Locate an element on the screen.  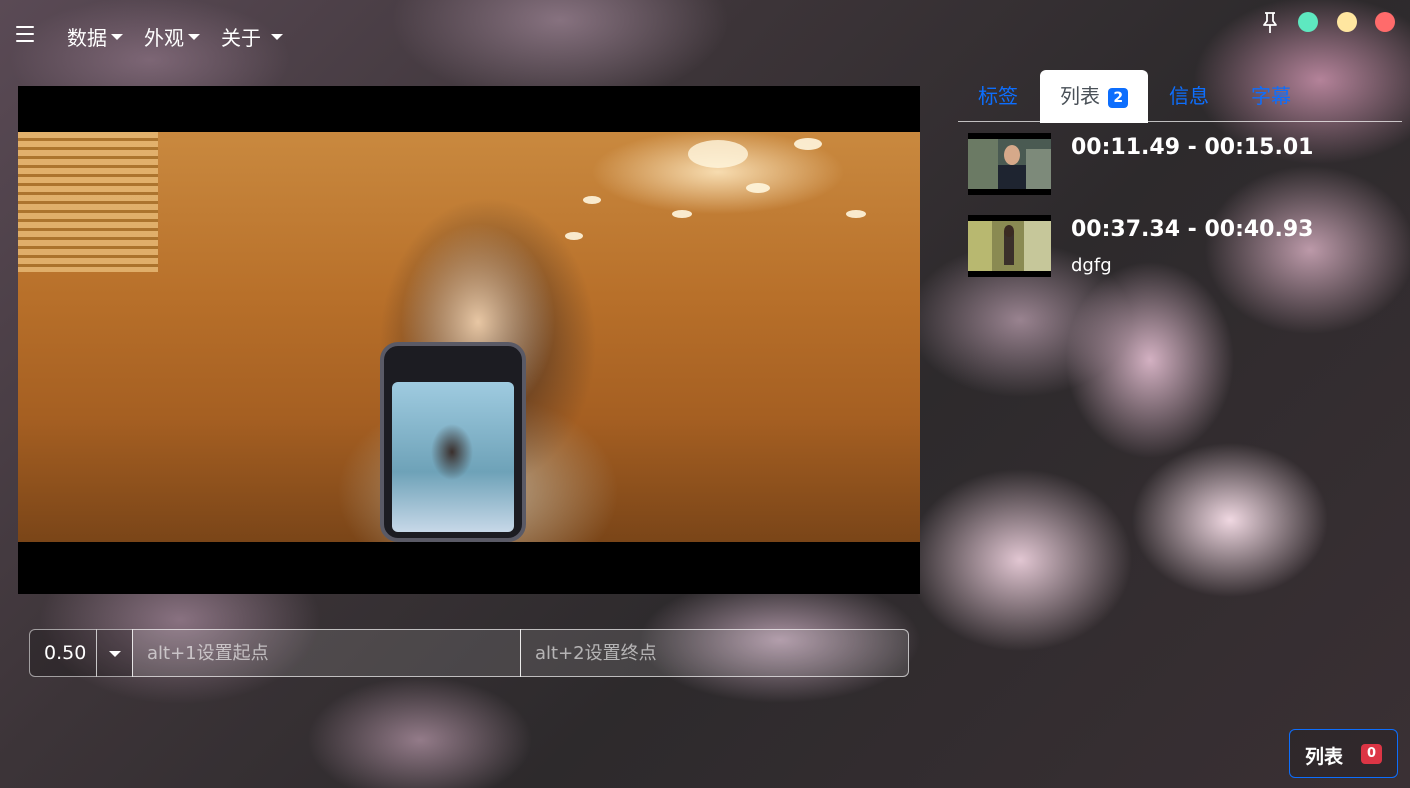
menu-appearance-label: 外观 is located at coordinates (164, 38).